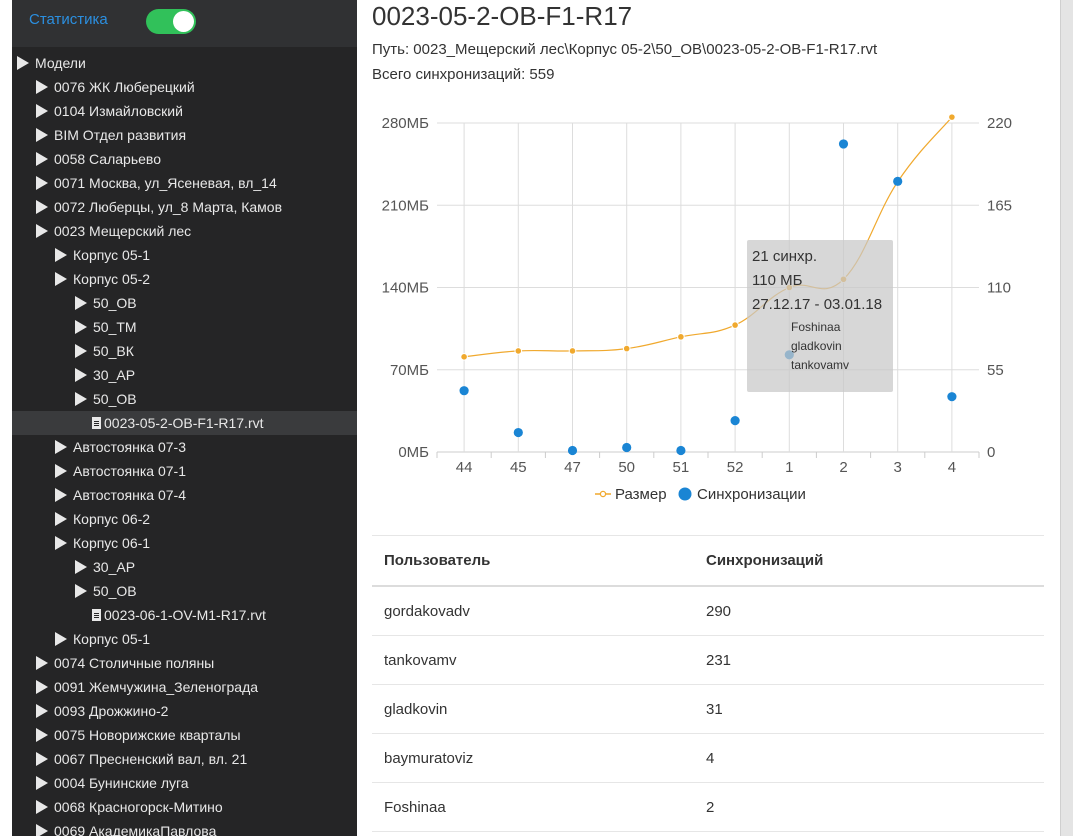 This screenshot has width=1073, height=836. What do you see at coordinates (735, 467) in the screenshot?
I see `x-tick-label: 52` at bounding box center [735, 467].